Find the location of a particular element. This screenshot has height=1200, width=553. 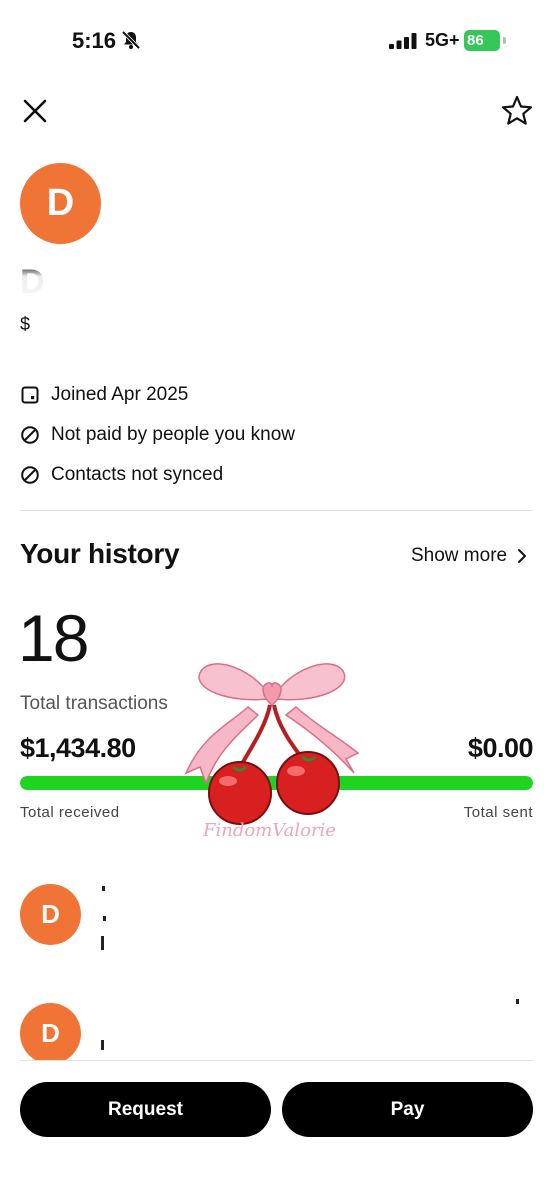

profile-handle: $ is located at coordinates (90, 325).